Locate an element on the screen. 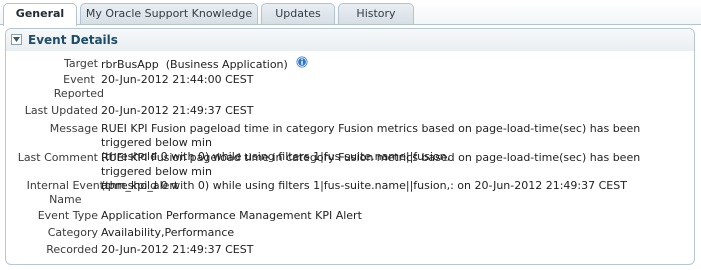 The height and width of the screenshot is (270, 701). label-line: Event is located at coordinates (79, 79).